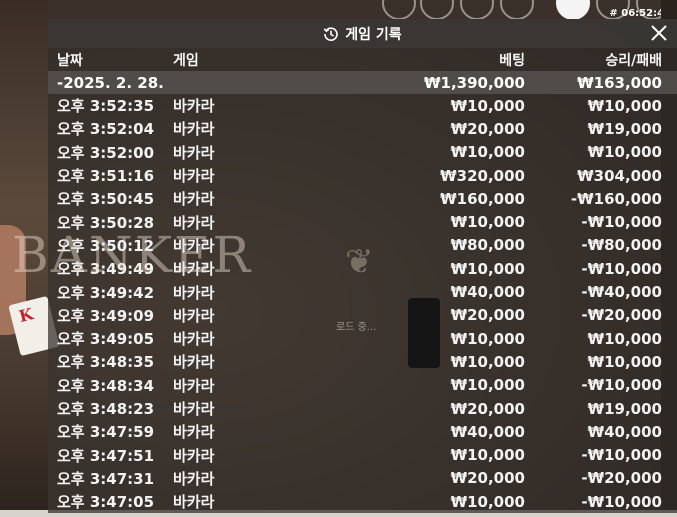 Image resolution: width=677 pixels, height=517 pixels. What do you see at coordinates (362, 385) in the screenshot?
I see `table-row: 오후 3:48:34 바카라 ₩10,000 -₩10,000` at bounding box center [362, 385].